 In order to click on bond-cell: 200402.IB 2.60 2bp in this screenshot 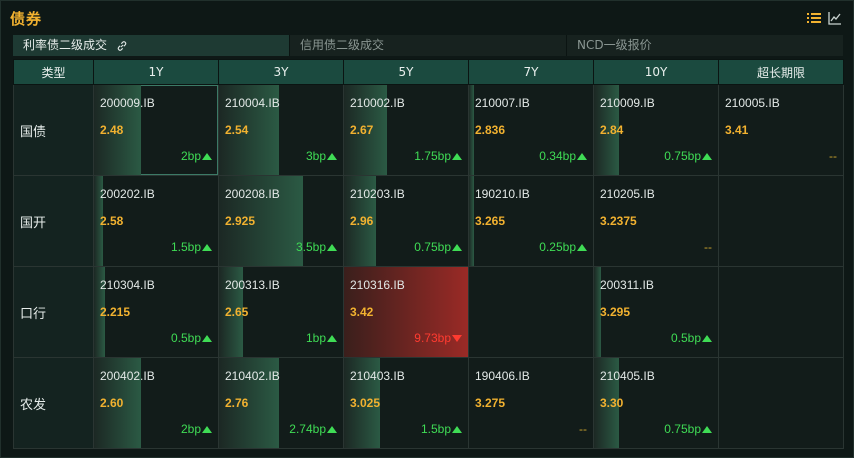, I will do `click(156, 403)`.